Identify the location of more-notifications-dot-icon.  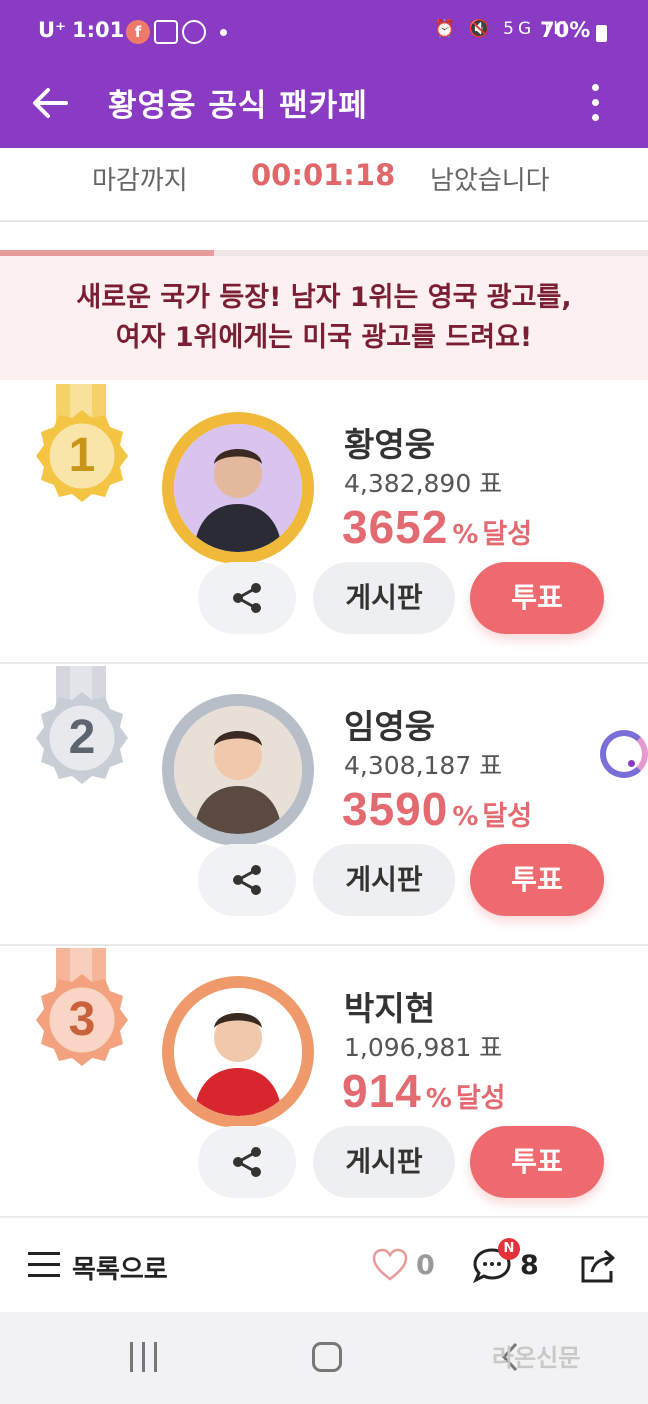
(223, 32).